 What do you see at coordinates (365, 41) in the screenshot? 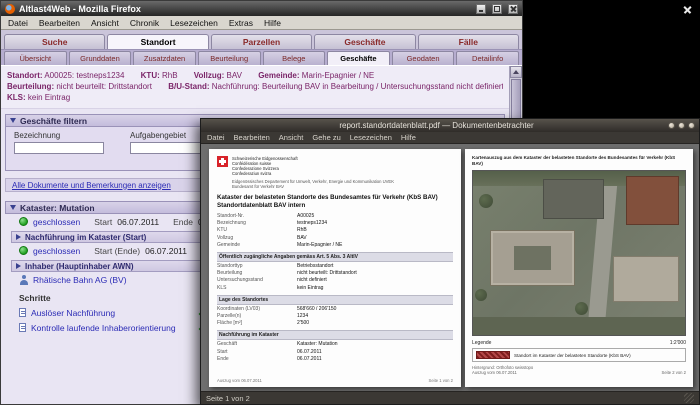
I see `tab-geschaefte: Geschäfte` at bounding box center [365, 41].